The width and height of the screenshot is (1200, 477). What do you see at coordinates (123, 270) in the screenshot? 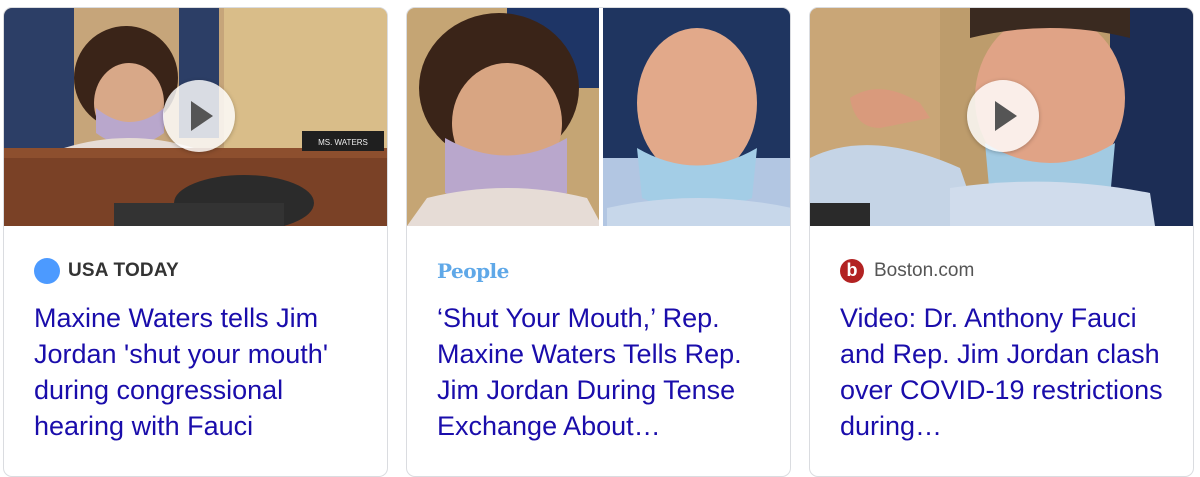
I see `source-name: USA TODAY` at bounding box center [123, 270].